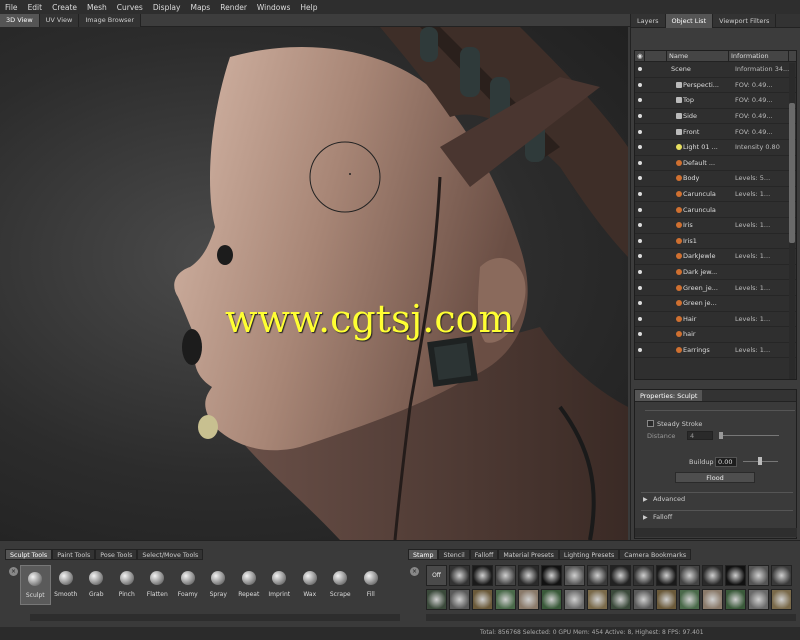 This screenshot has height=640, width=800. Describe the element at coordinates (279, 585) in the screenshot. I see `tool-imprint: Imprint` at that location.